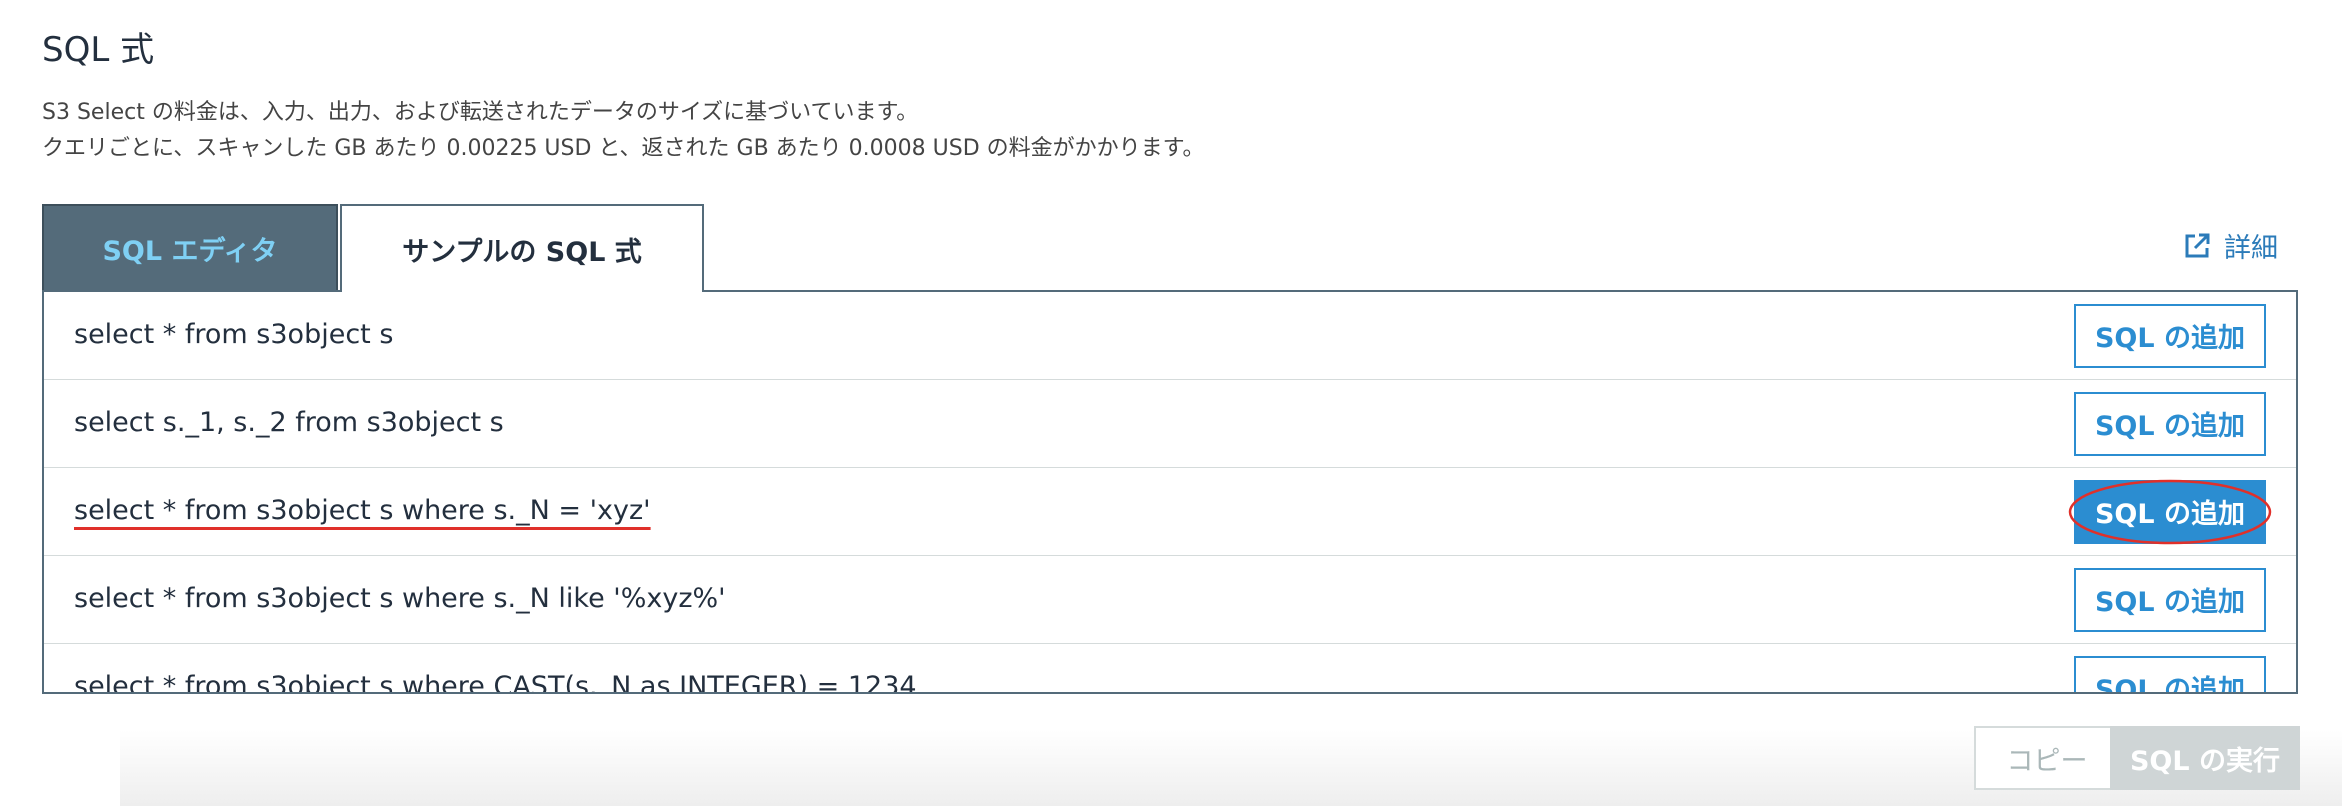 This screenshot has width=2342, height=806. Describe the element at coordinates (2047, 758) in the screenshot. I see `copy-button: コピー` at that location.